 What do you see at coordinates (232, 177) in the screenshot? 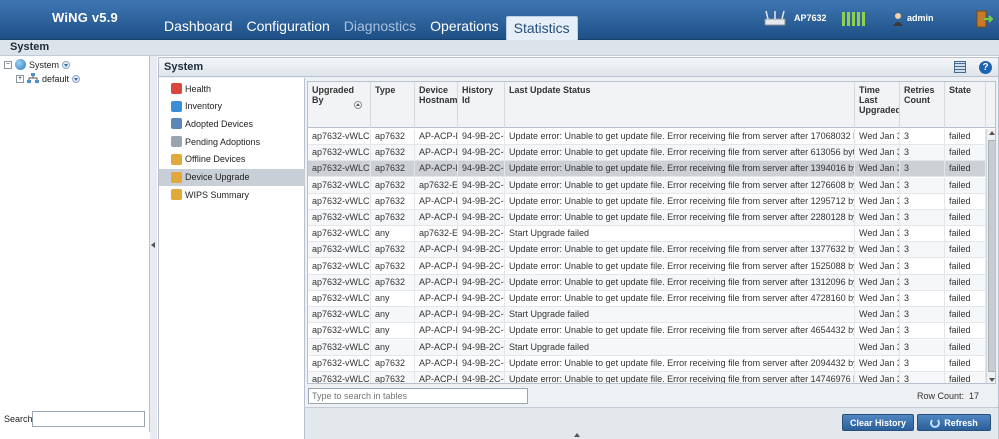
I see `menu-item-device-upgrade: Device Upgrade` at bounding box center [232, 177].